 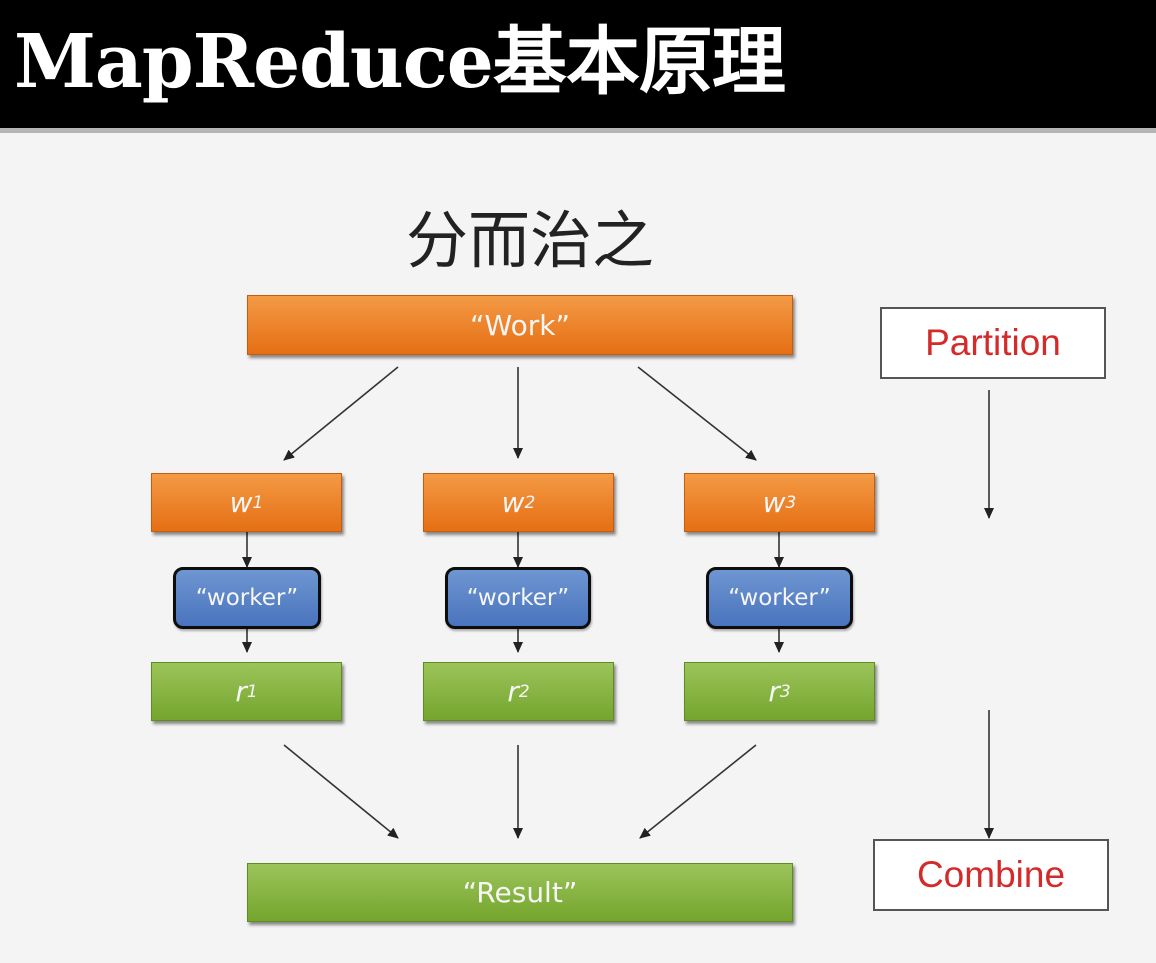 I want to click on arrow-r3-to-result, so click(x=698, y=791).